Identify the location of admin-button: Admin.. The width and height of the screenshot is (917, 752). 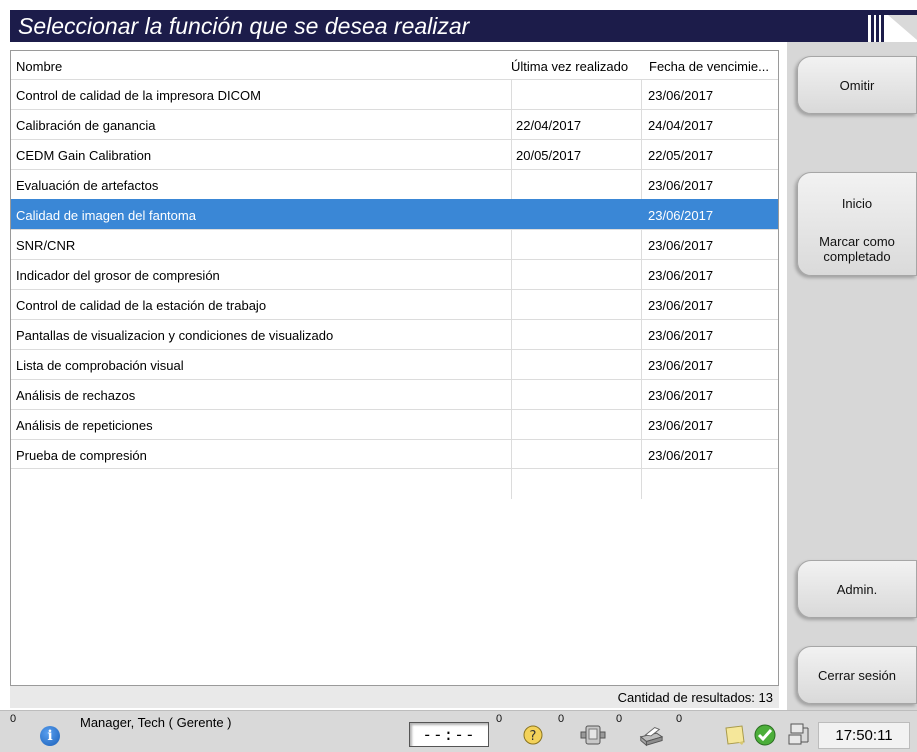
(857, 589).